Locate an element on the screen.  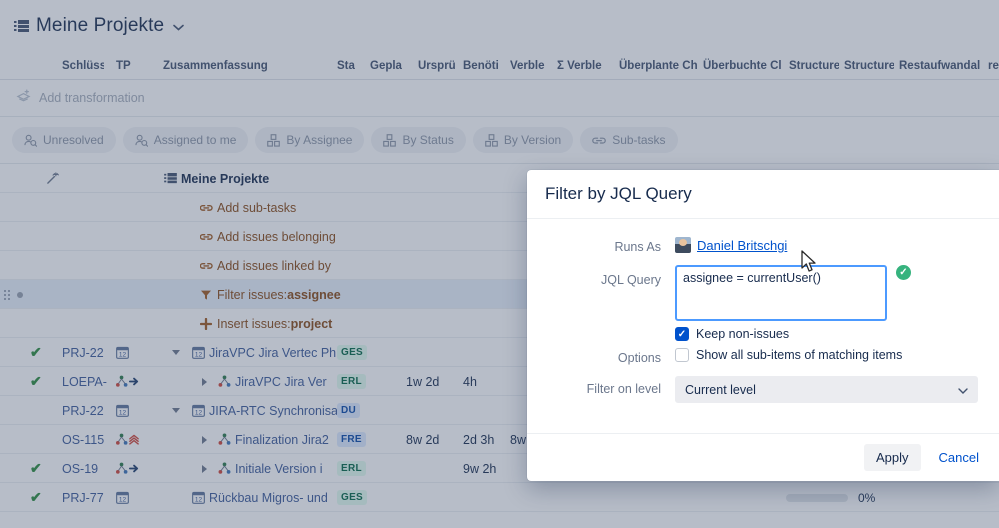
column-header: Benöti is located at coordinates (483, 65).